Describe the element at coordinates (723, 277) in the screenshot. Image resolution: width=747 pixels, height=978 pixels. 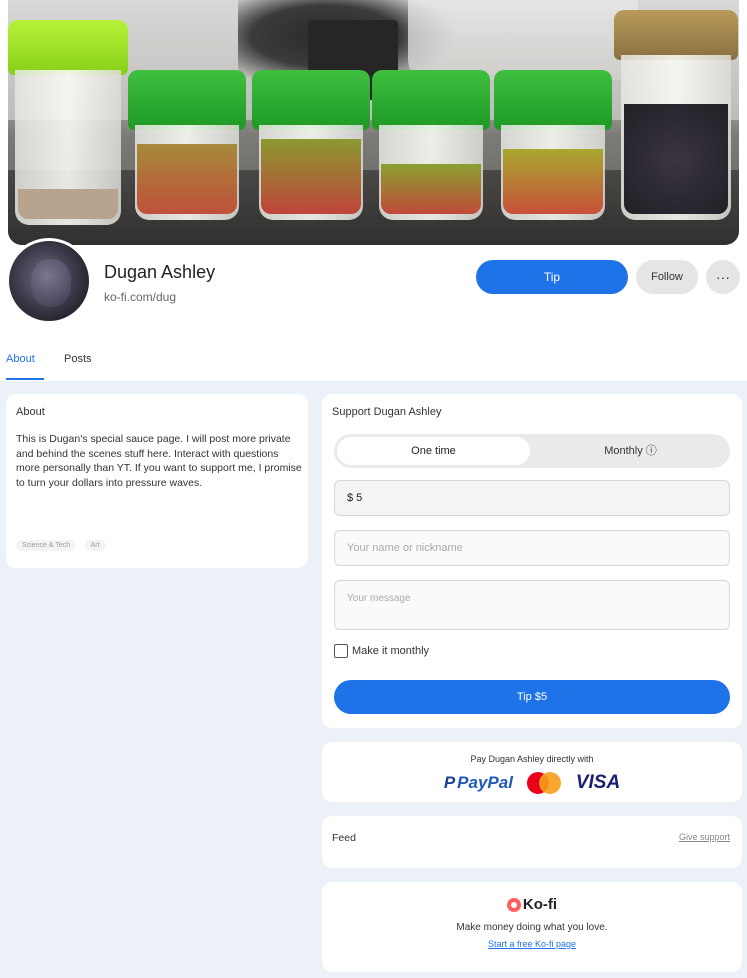
I see `more-options-button: ···` at that location.